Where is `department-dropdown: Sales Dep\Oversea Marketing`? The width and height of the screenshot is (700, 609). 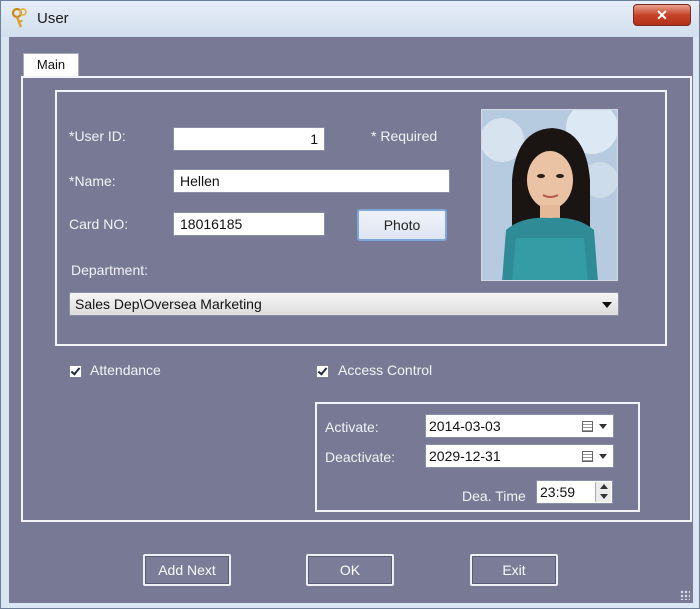 department-dropdown: Sales Dep\Oversea Marketing is located at coordinates (344, 304).